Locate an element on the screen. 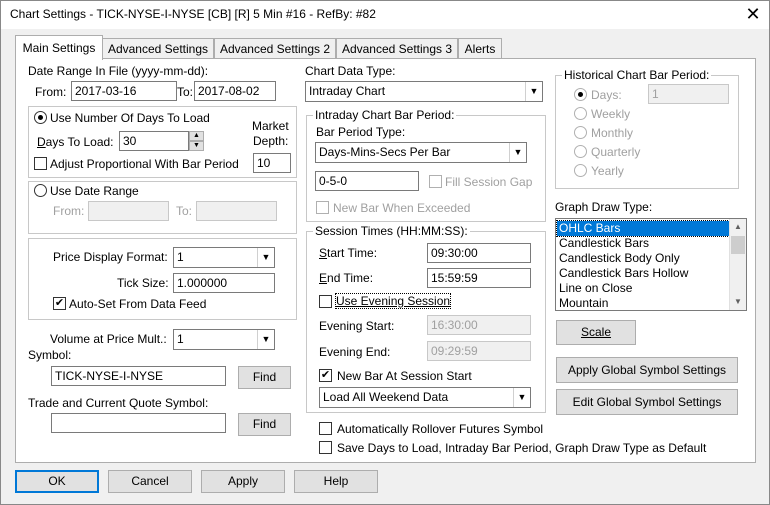 This screenshot has width=770, height=505. tab-main-settings: Main Settings is located at coordinates (59, 47).